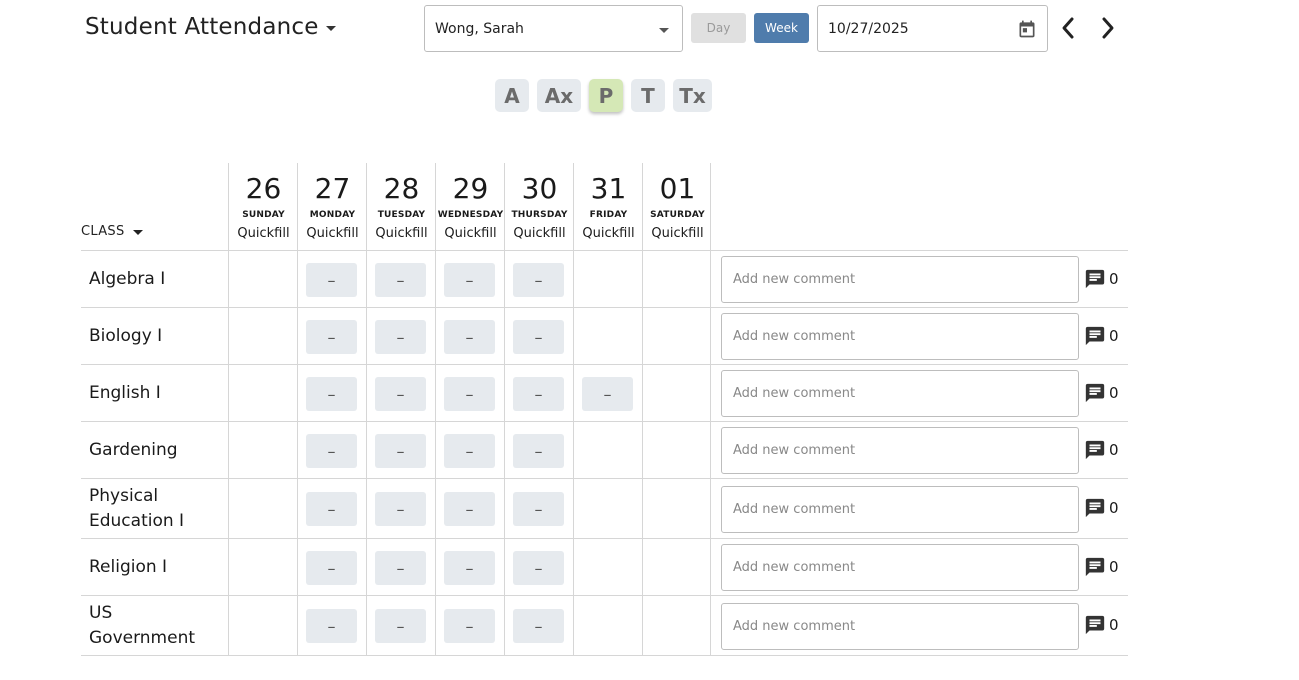 This screenshot has width=1299, height=680. What do you see at coordinates (608, 188) in the screenshot?
I see `day-number: 31` at bounding box center [608, 188].